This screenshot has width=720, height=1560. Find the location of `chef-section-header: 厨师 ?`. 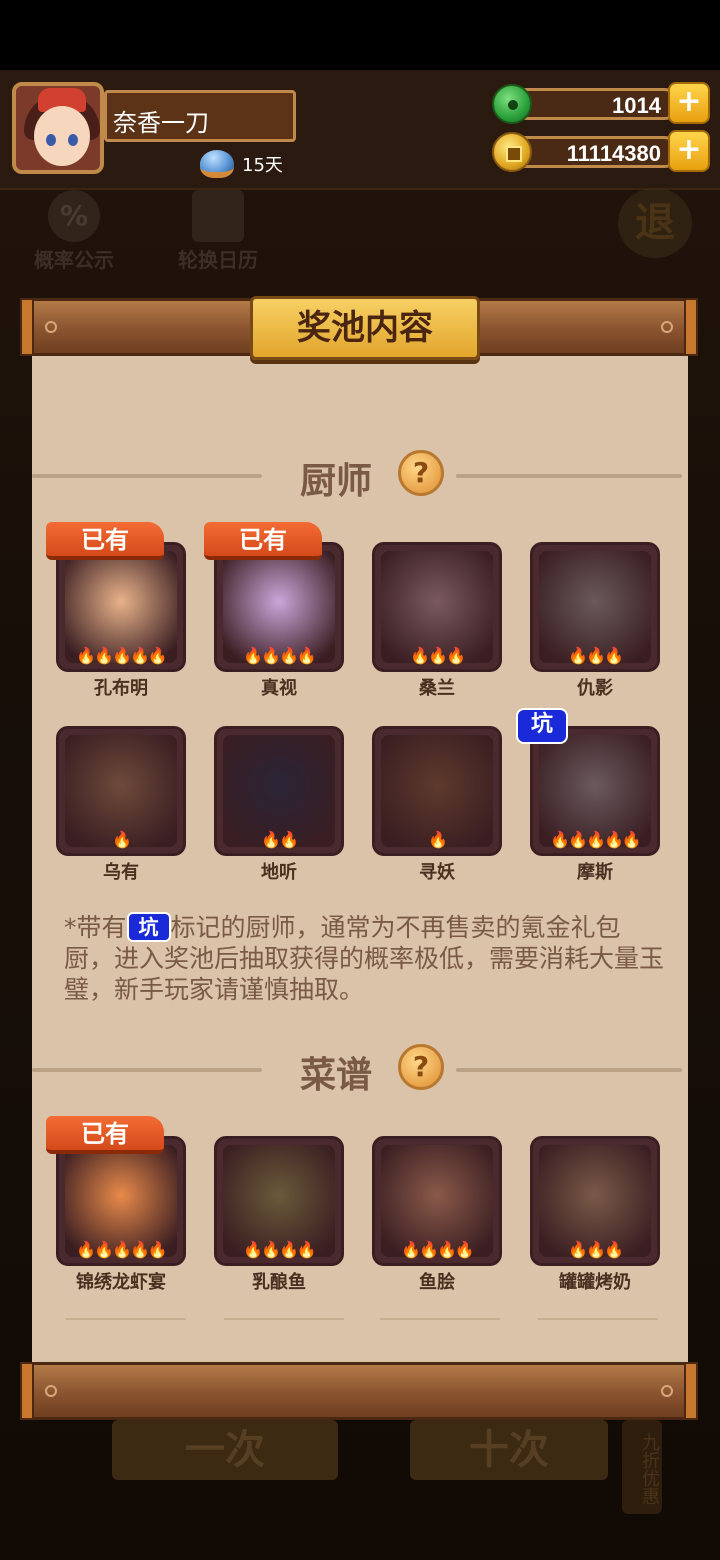

chef-section-header: 厨师 ? is located at coordinates (360, 476).